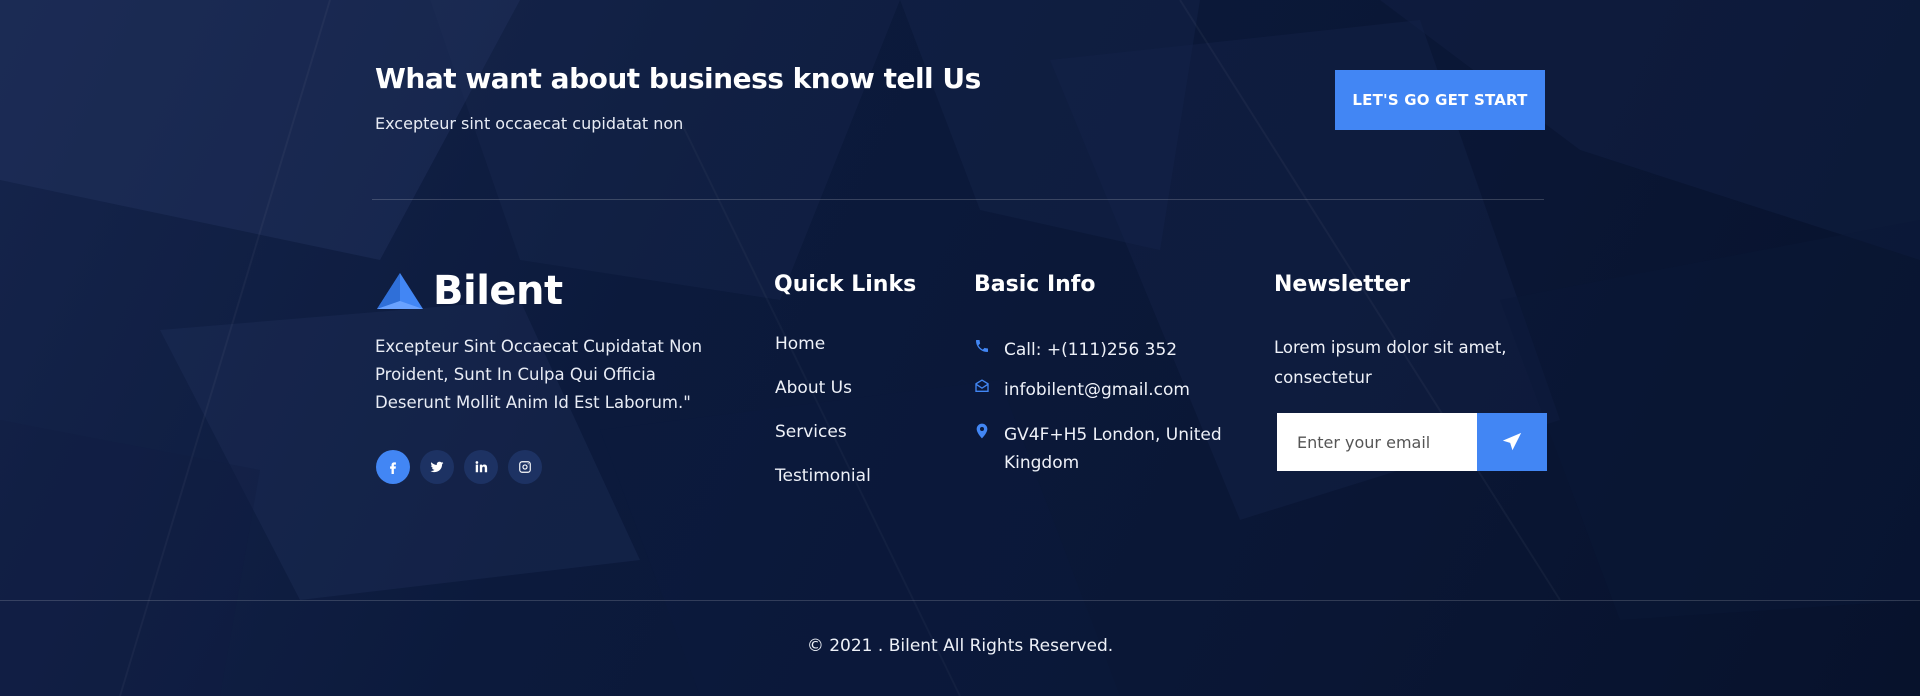 The image size is (1920, 696). What do you see at coordinates (1440, 100) in the screenshot?
I see `cta-button: LET'S GO GET START` at bounding box center [1440, 100].